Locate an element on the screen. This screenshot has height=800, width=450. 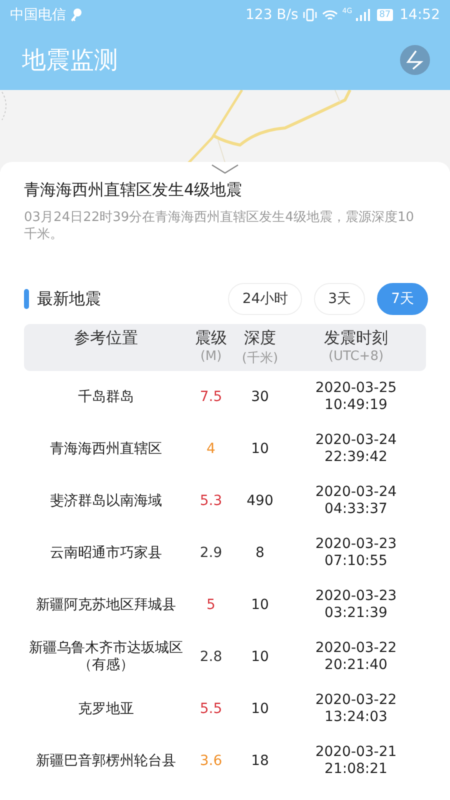
location-cell-text: 克罗地亚 is located at coordinates (106, 709).